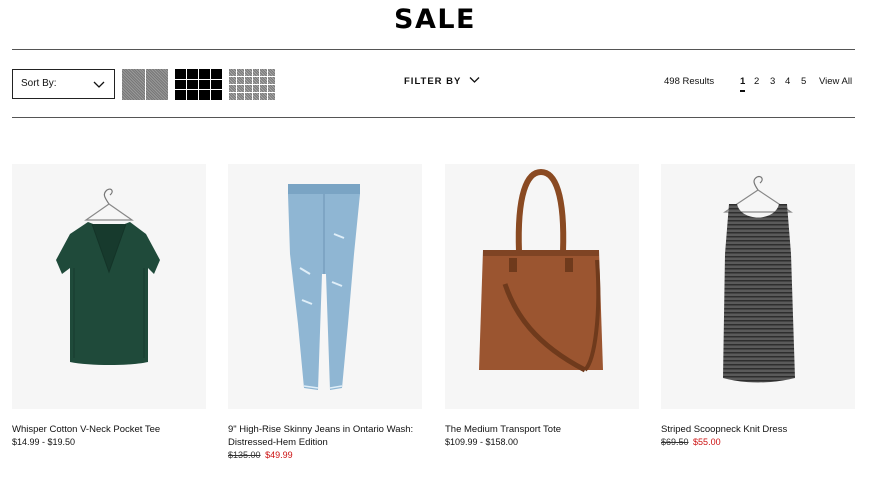  I want to click on product-price: $109.99 - $158.00, so click(482, 442).